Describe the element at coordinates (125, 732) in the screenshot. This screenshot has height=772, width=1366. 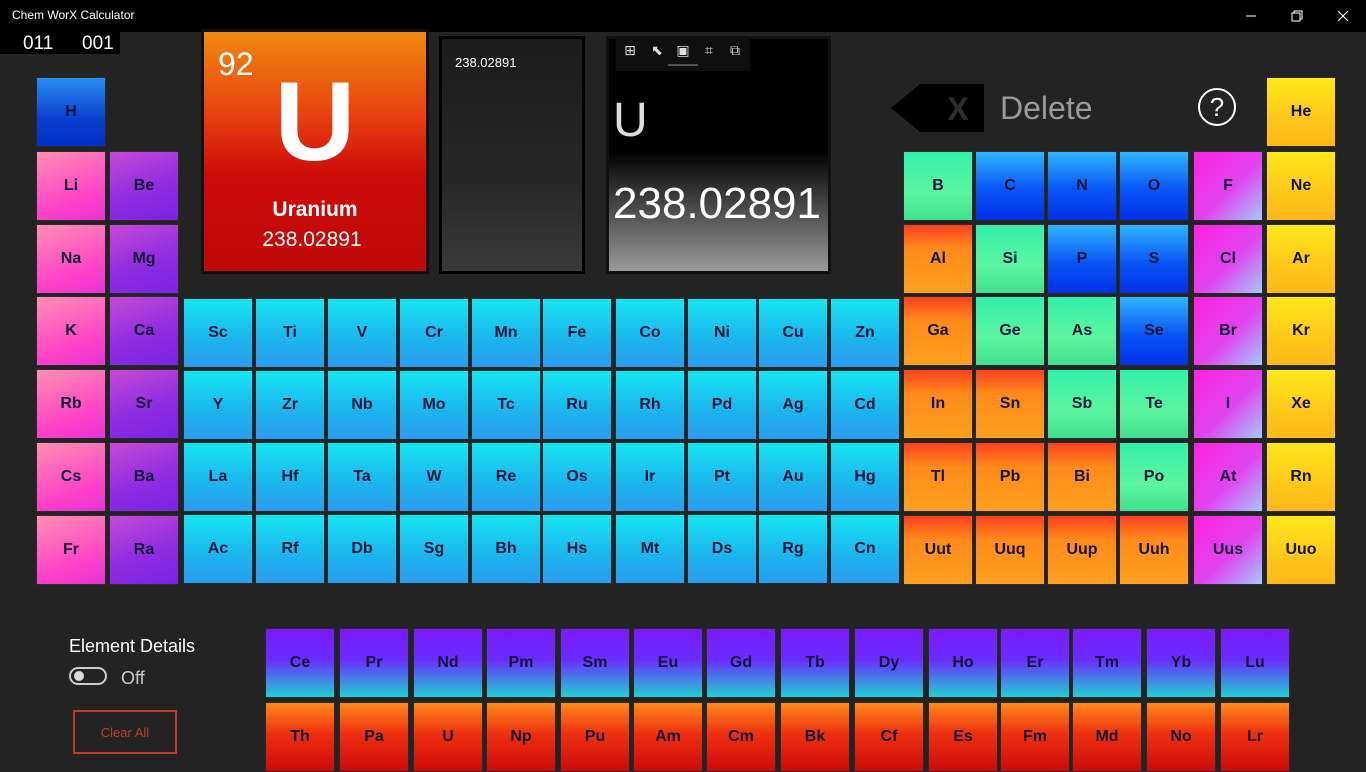
I see `clear-all-button: Clear All` at that location.